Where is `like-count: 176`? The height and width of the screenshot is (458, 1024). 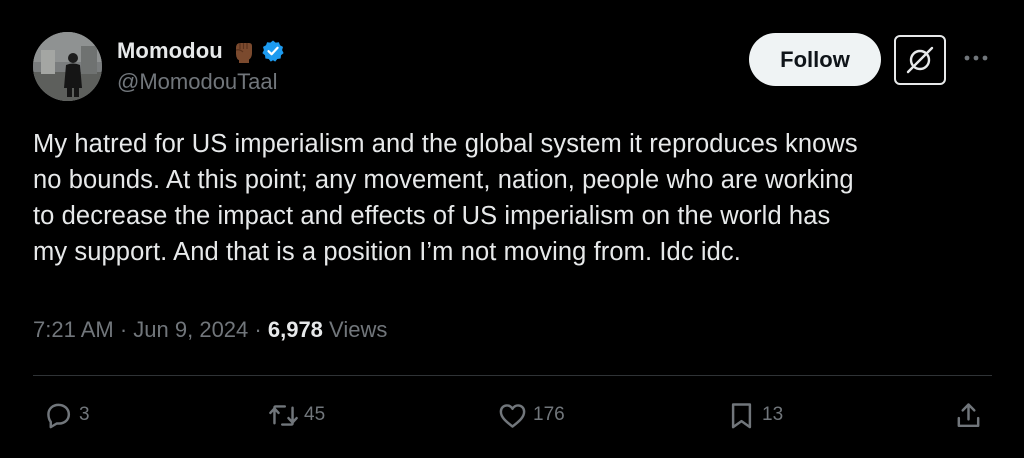
like-count: 176 is located at coordinates (549, 414).